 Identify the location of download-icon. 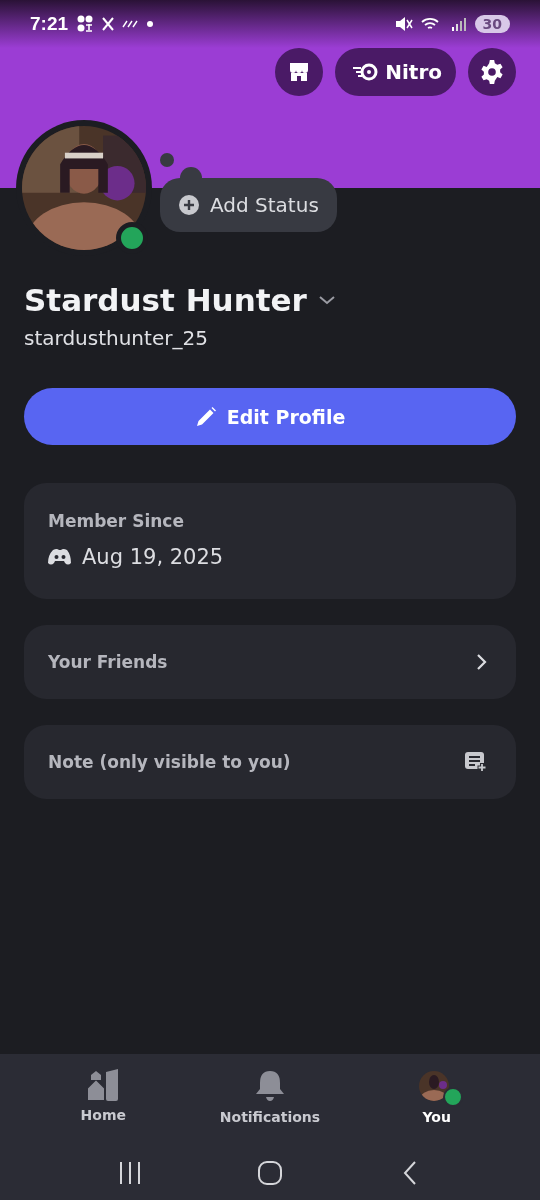
(85, 24).